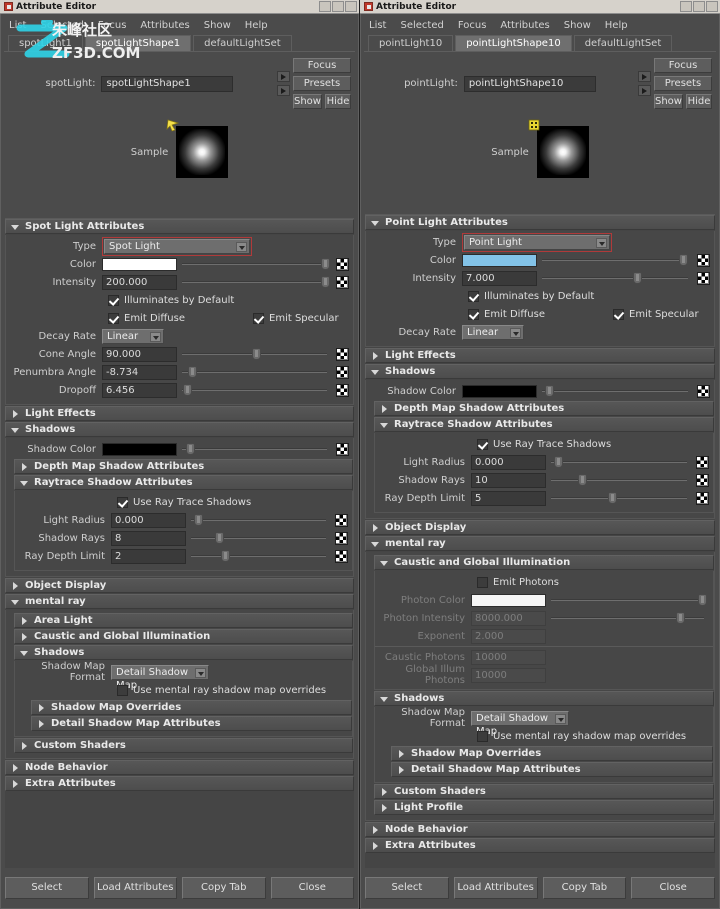 This screenshot has height=909, width=720. Describe the element at coordinates (712, 6) in the screenshot. I see `close-button` at that location.